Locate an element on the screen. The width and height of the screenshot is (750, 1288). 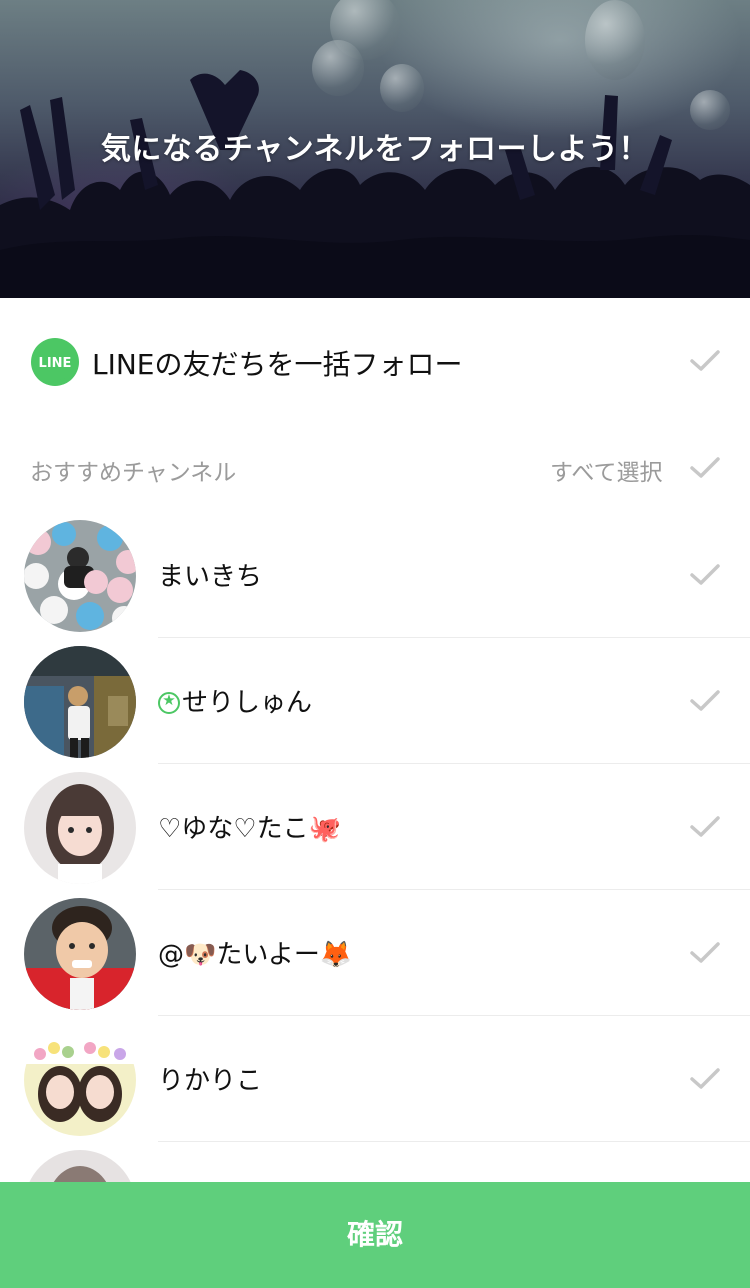
line-logo-text: LINE is located at coordinates (55, 363).